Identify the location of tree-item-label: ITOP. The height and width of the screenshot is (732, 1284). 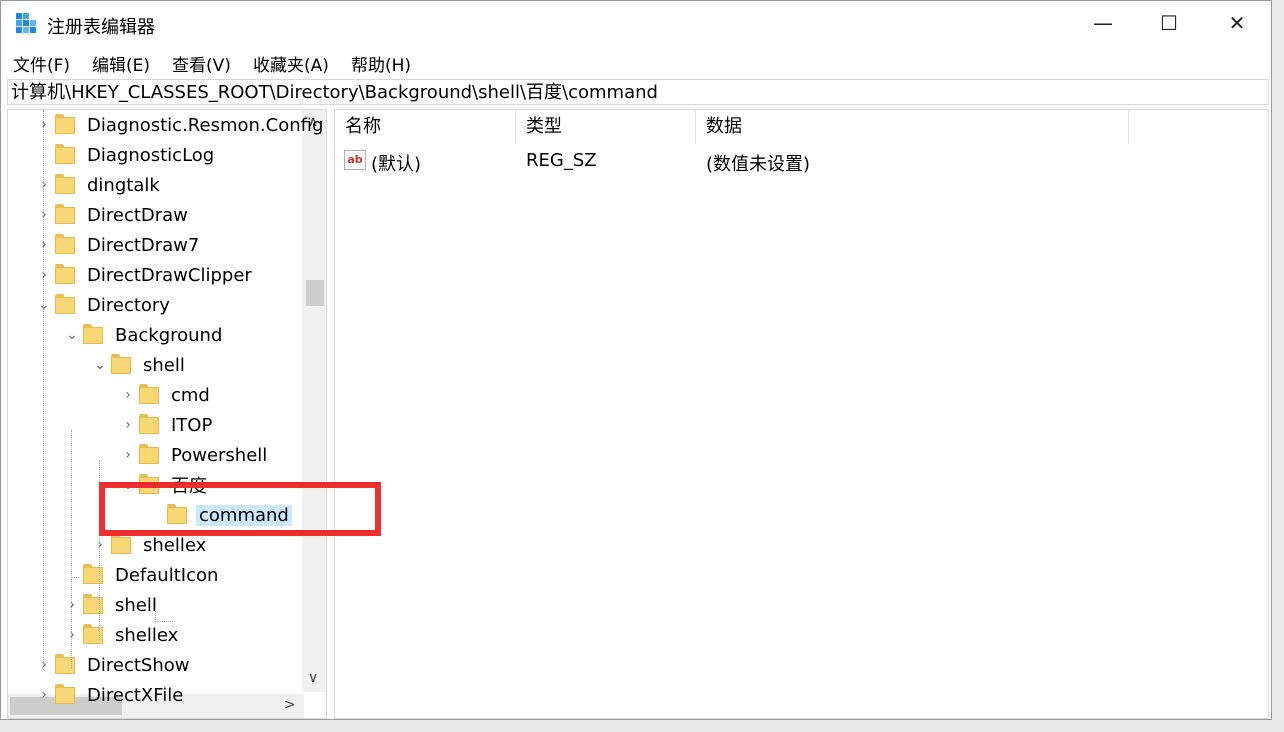
(192, 425).